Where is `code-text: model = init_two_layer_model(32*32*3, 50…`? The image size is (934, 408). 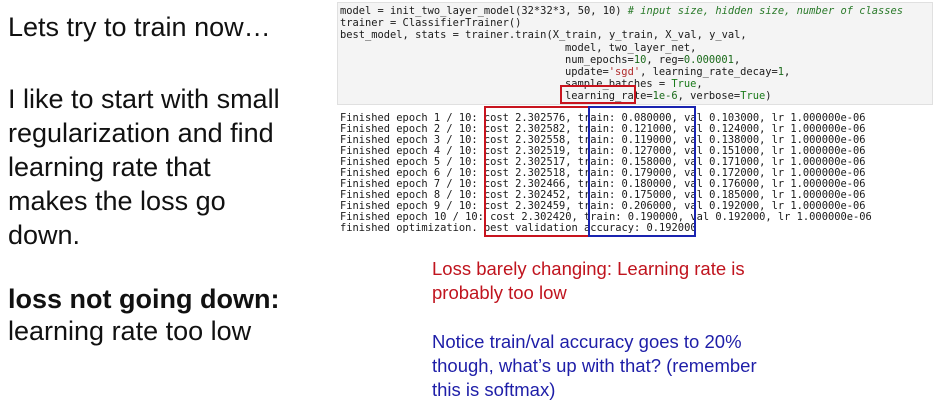 code-text: model = init_two_layer_model(32*32*3, 50… is located at coordinates (484, 11).